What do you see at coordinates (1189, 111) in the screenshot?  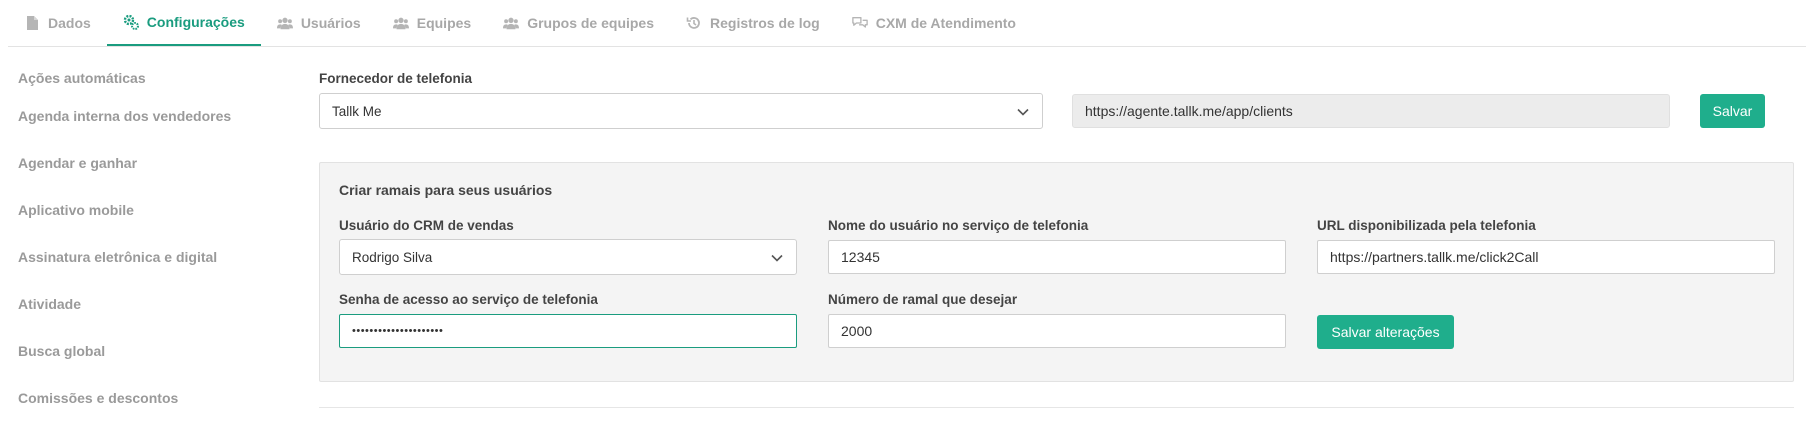 I see `provider-url-value: https://agente.tallk.me/app/clients` at bounding box center [1189, 111].